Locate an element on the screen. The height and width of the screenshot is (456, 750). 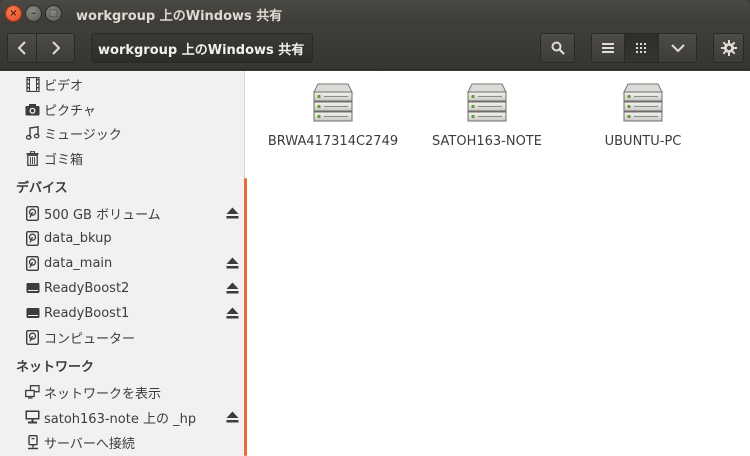
sidebar-item-music: ミュージック is located at coordinates (122, 133).